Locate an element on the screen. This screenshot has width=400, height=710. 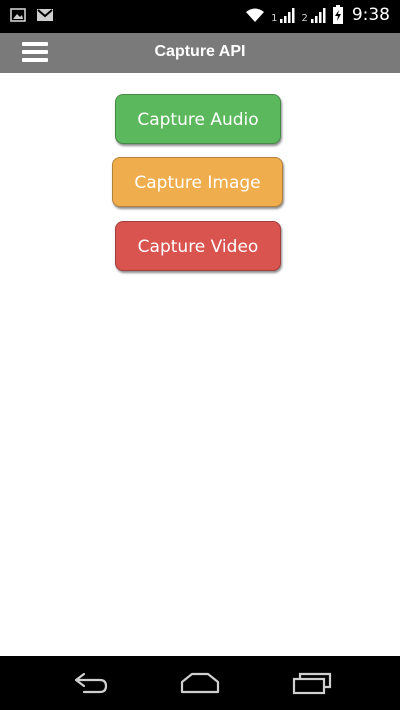
capture-video-button: Capture Video is located at coordinates (198, 246).